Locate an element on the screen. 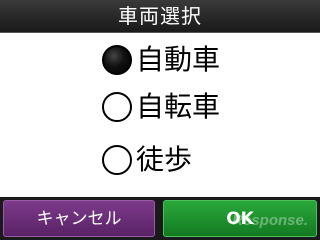 The width and height of the screenshot is (320, 240). page-title: 車両選択 is located at coordinates (160, 16).